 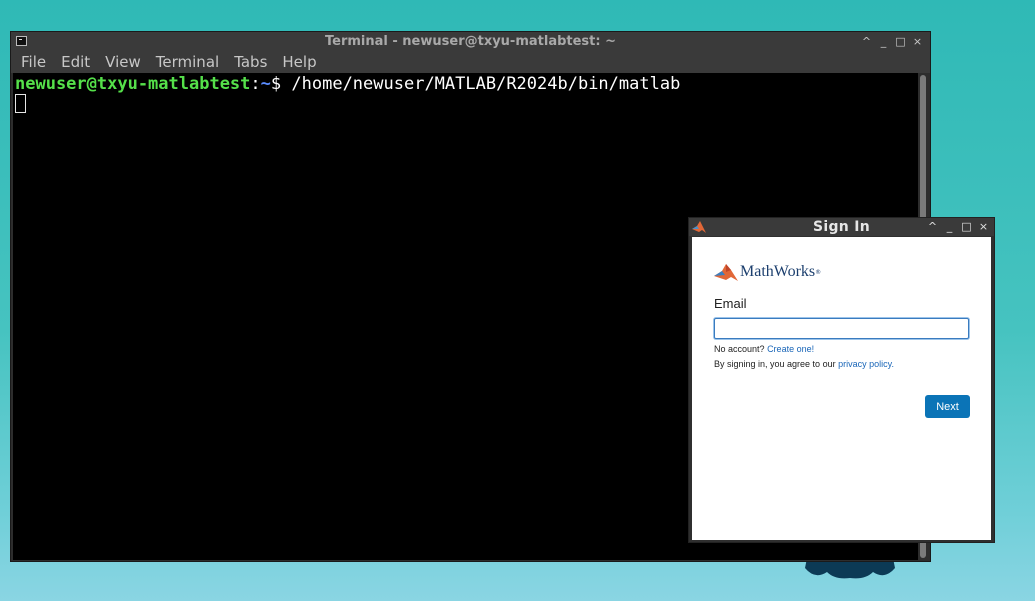 I want to click on menu-help: Help, so click(x=299, y=62).